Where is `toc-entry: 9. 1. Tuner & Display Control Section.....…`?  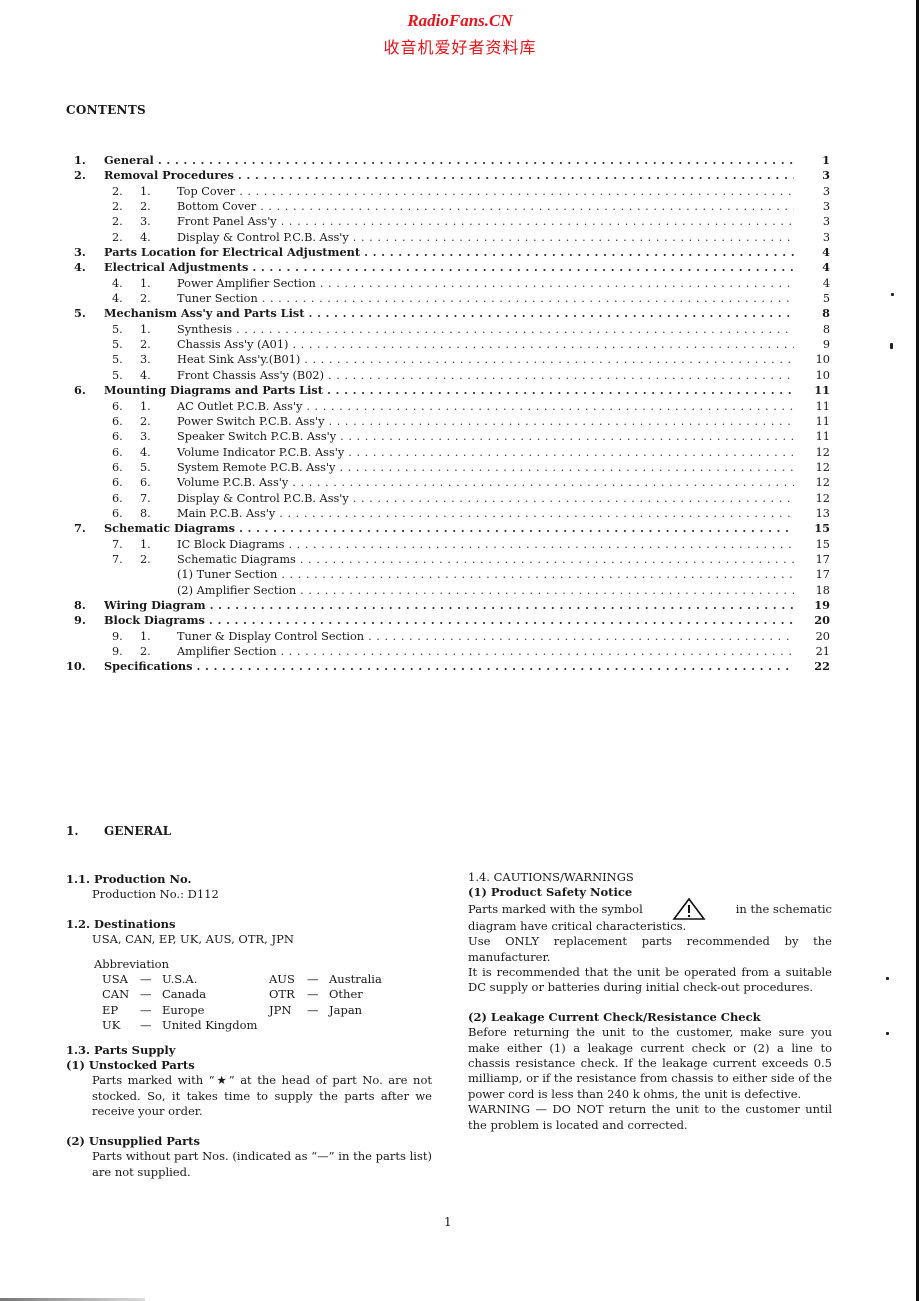 toc-entry: 9. 1. Tuner & Display Control Section.....… is located at coordinates (445, 636).